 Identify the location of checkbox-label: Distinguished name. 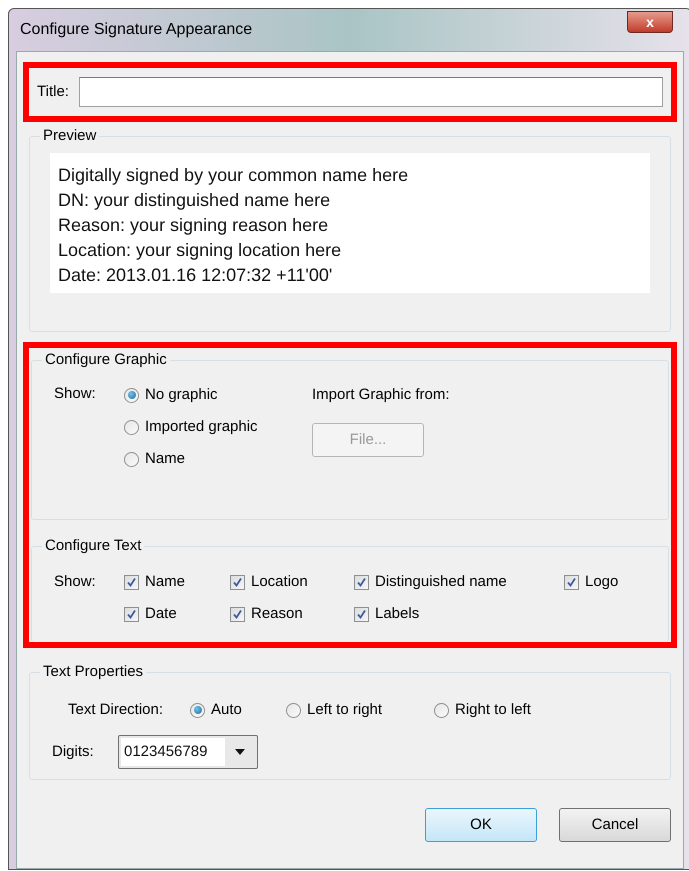
(441, 582).